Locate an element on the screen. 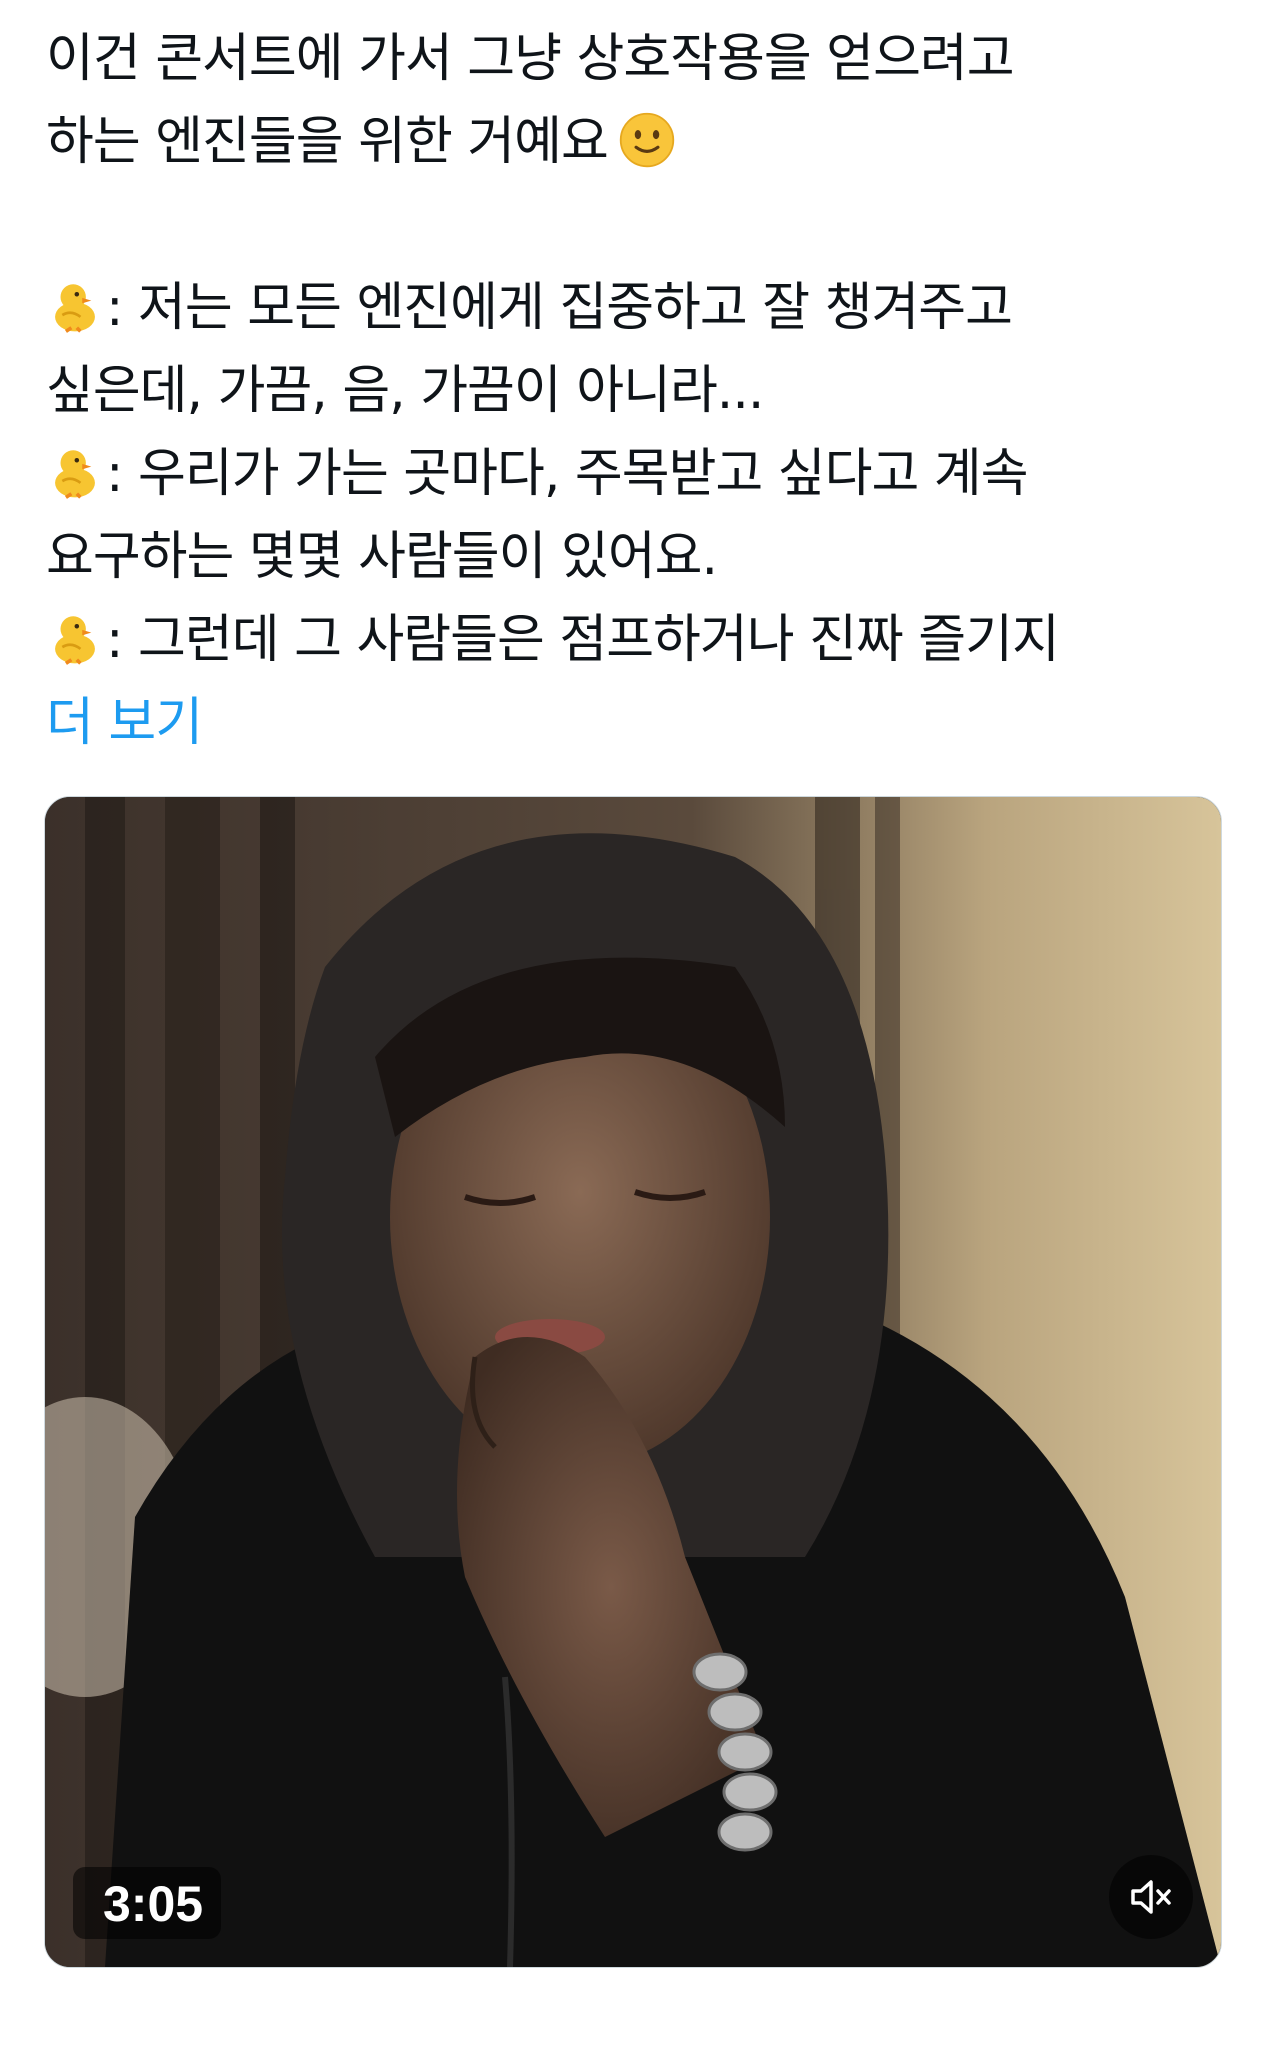 This screenshot has width=1282, height=2048. tweet-line: 하는 엔진들을 위한 거예요 is located at coordinates (646, 142).